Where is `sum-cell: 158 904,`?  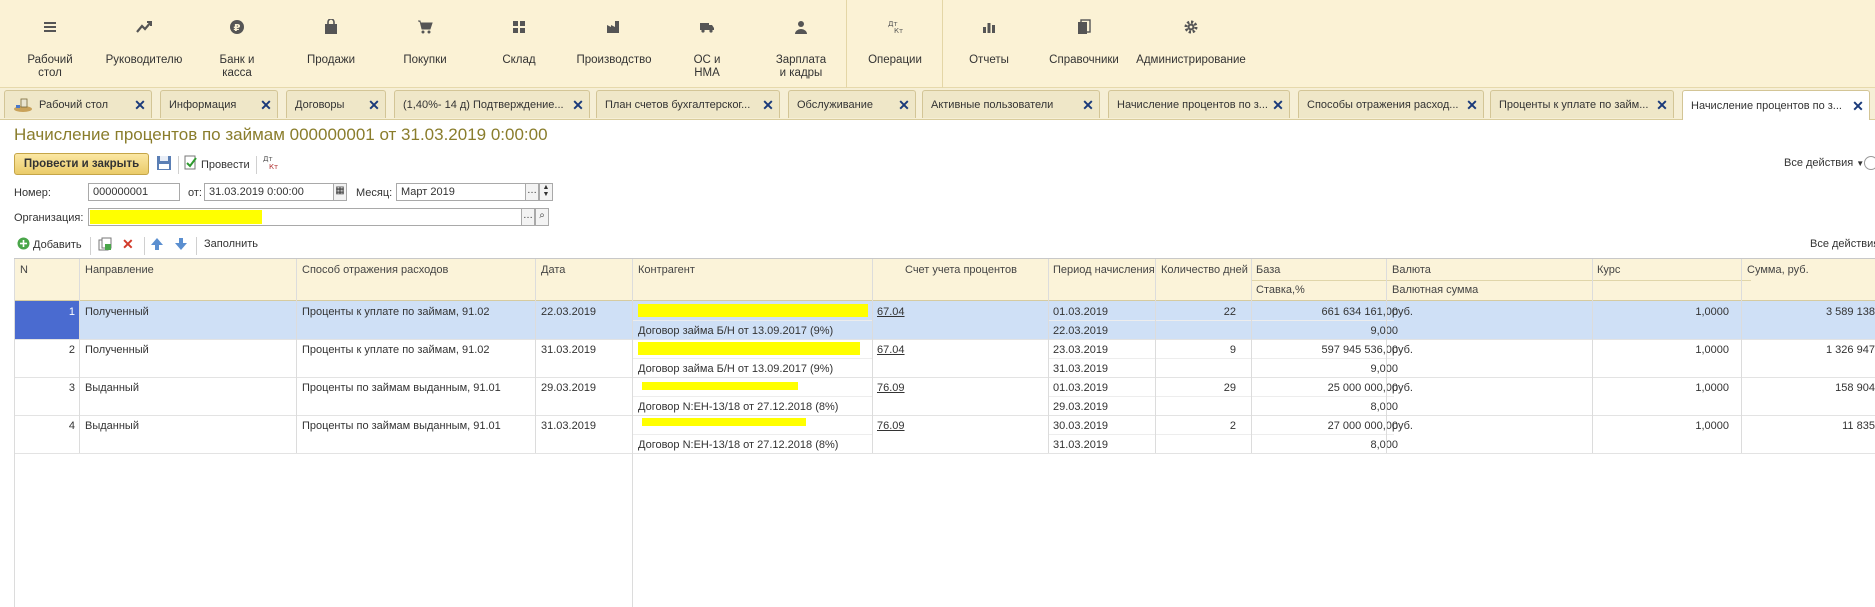 sum-cell: 158 904, is located at coordinates (1855, 388).